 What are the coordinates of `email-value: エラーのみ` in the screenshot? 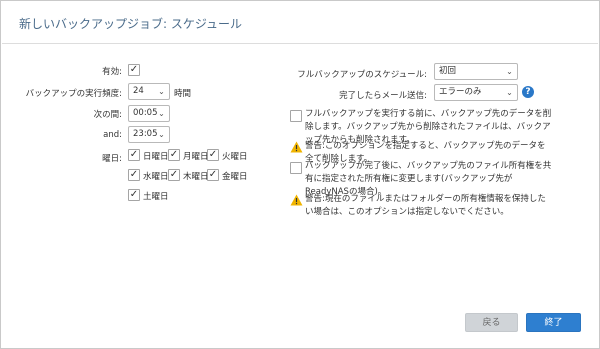 It's located at (460, 92).